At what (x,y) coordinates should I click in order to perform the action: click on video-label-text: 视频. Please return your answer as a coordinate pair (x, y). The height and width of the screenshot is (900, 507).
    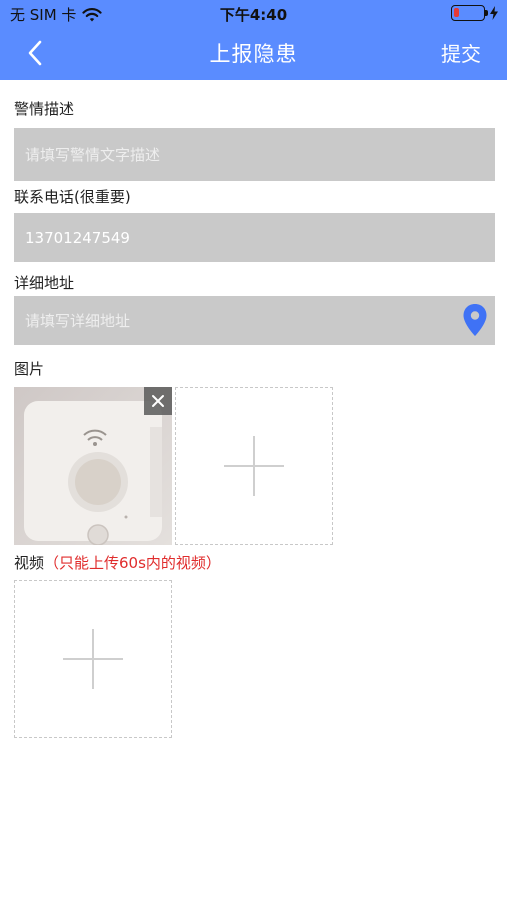
    Looking at the image, I should click on (29, 563).